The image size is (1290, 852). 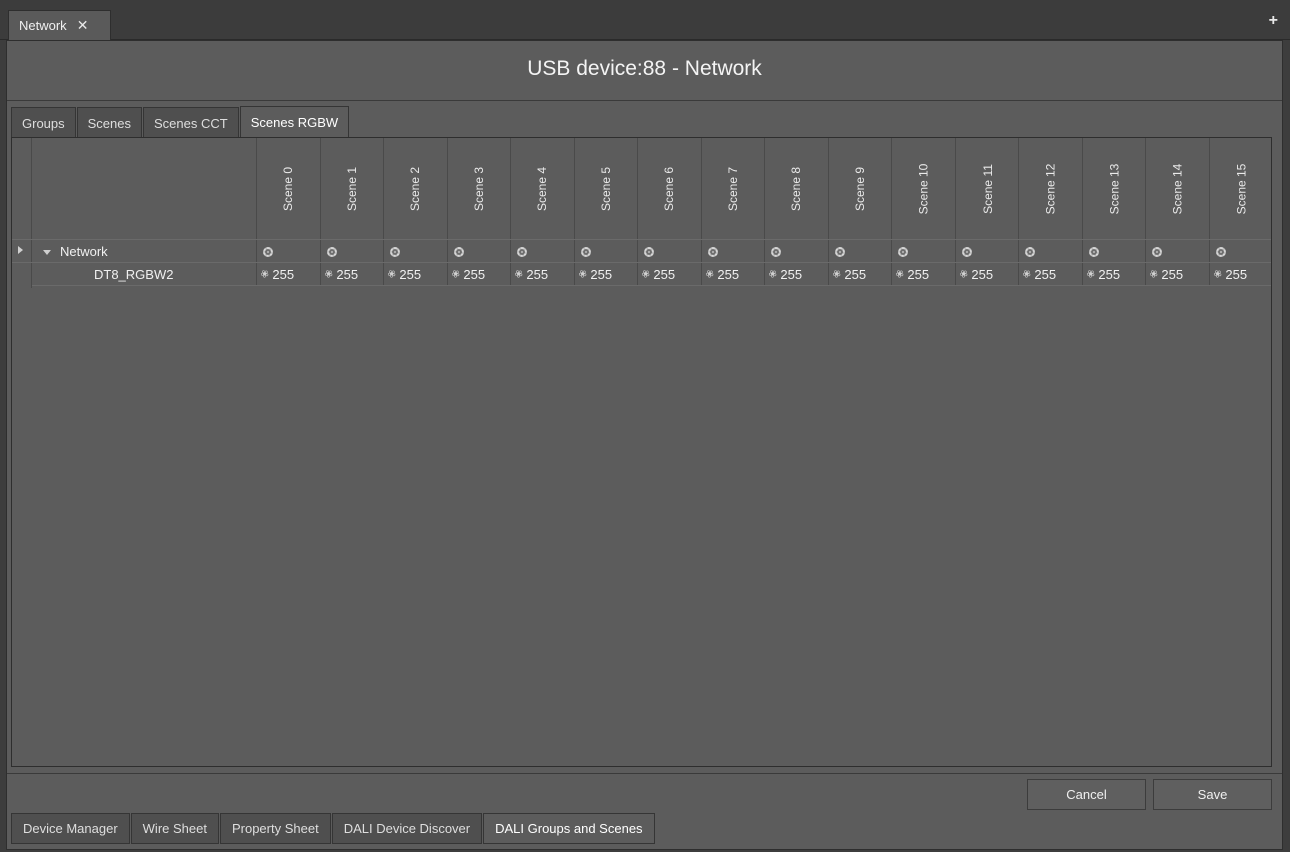 I want to click on column-header-scene-3: Scene 3, so click(x=479, y=189).